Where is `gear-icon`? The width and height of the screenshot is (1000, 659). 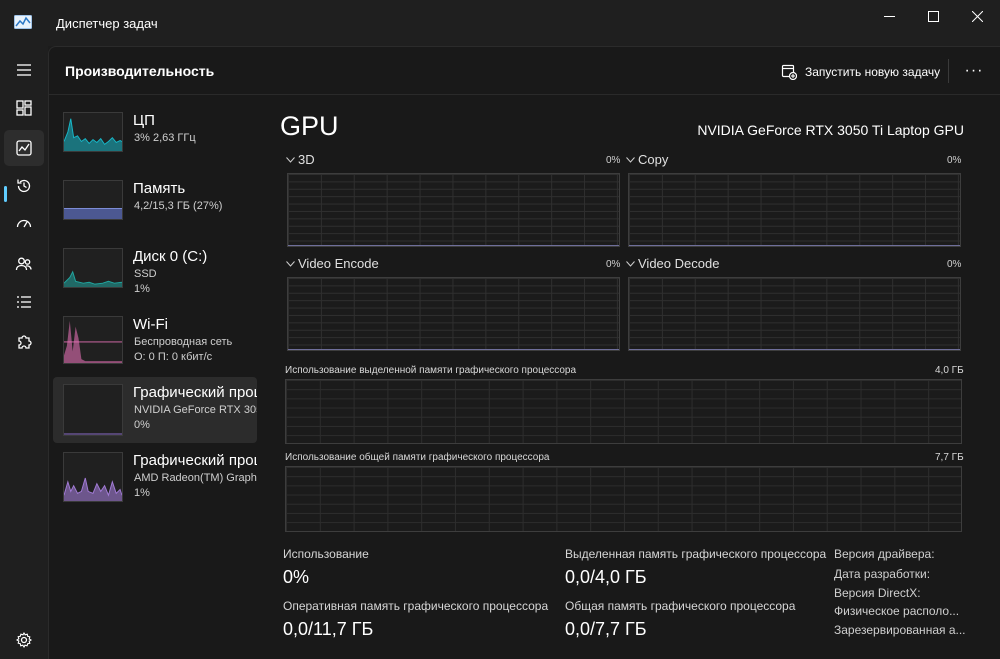
gear-icon is located at coordinates (24, 640).